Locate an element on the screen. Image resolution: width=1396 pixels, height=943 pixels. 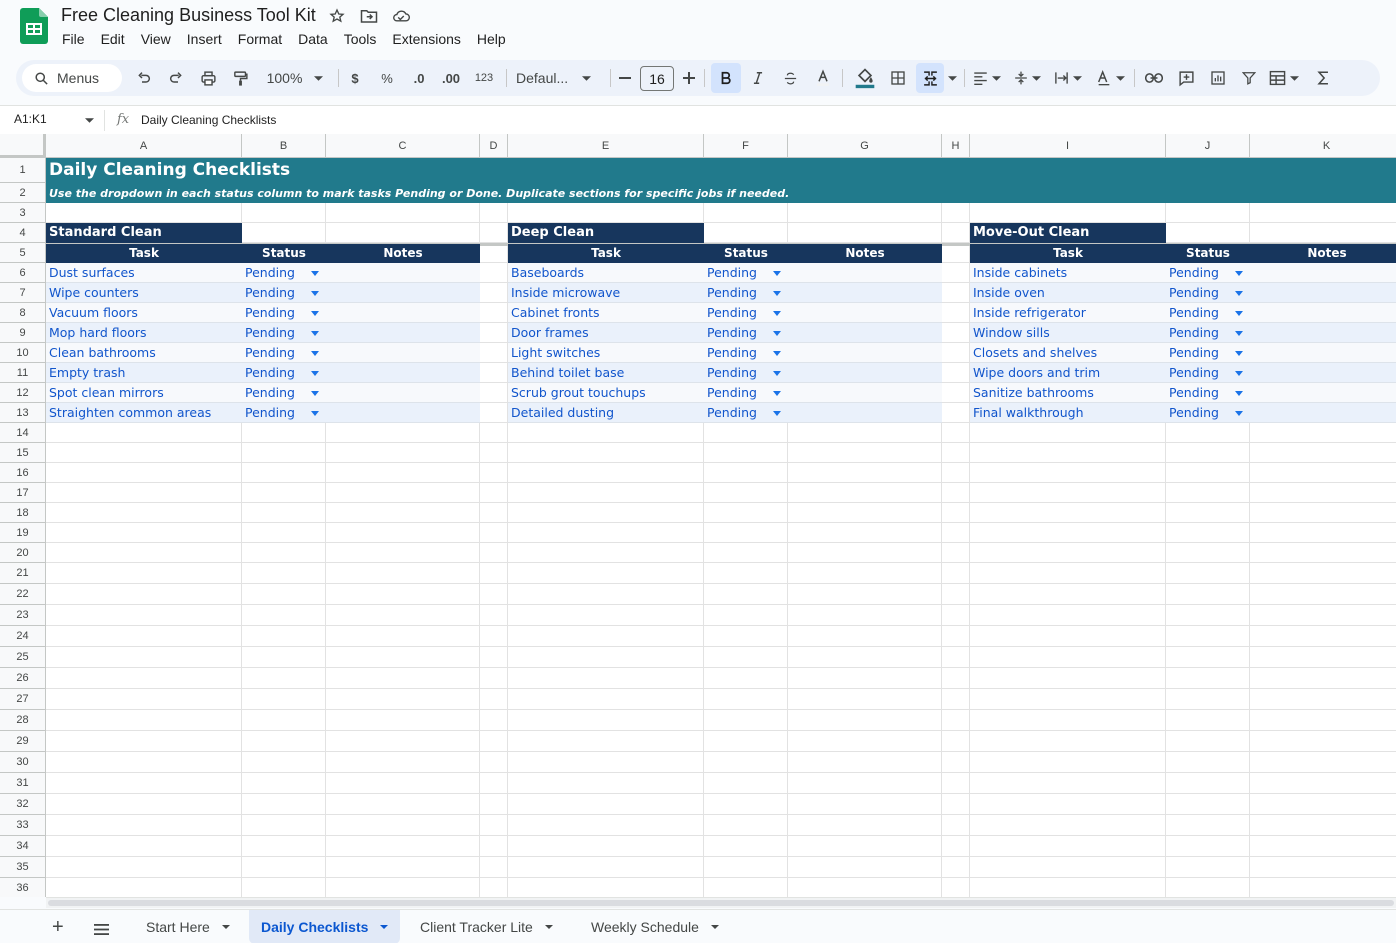
task-row: Cabinet fronts Pending is located at coordinates (725, 313).